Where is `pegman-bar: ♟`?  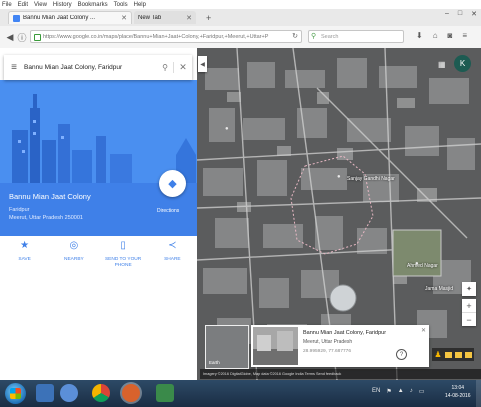
pegman-bar: ♟ is located at coordinates (453, 354).